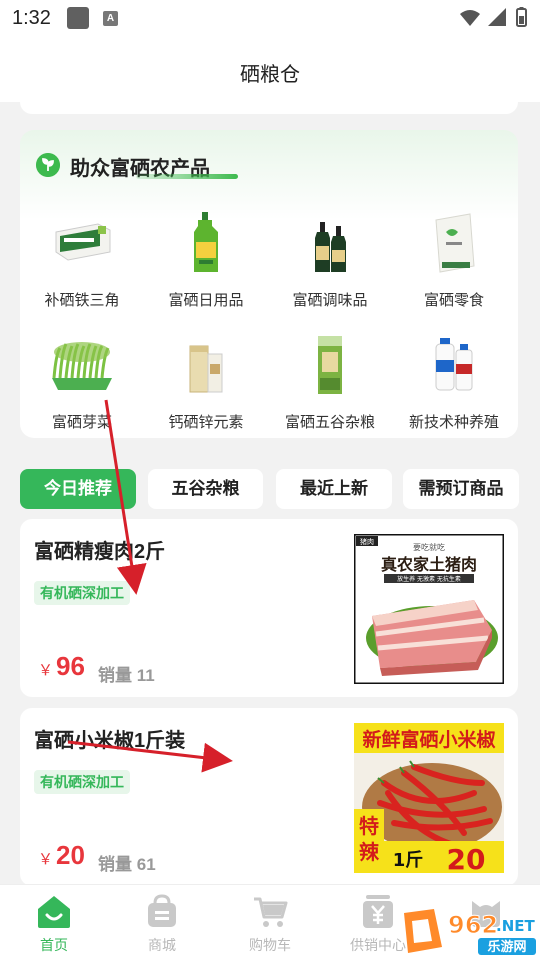  What do you see at coordinates (428, 739) in the screenshot?
I see `headline: 新鲜富硒小米椒` at bounding box center [428, 739].